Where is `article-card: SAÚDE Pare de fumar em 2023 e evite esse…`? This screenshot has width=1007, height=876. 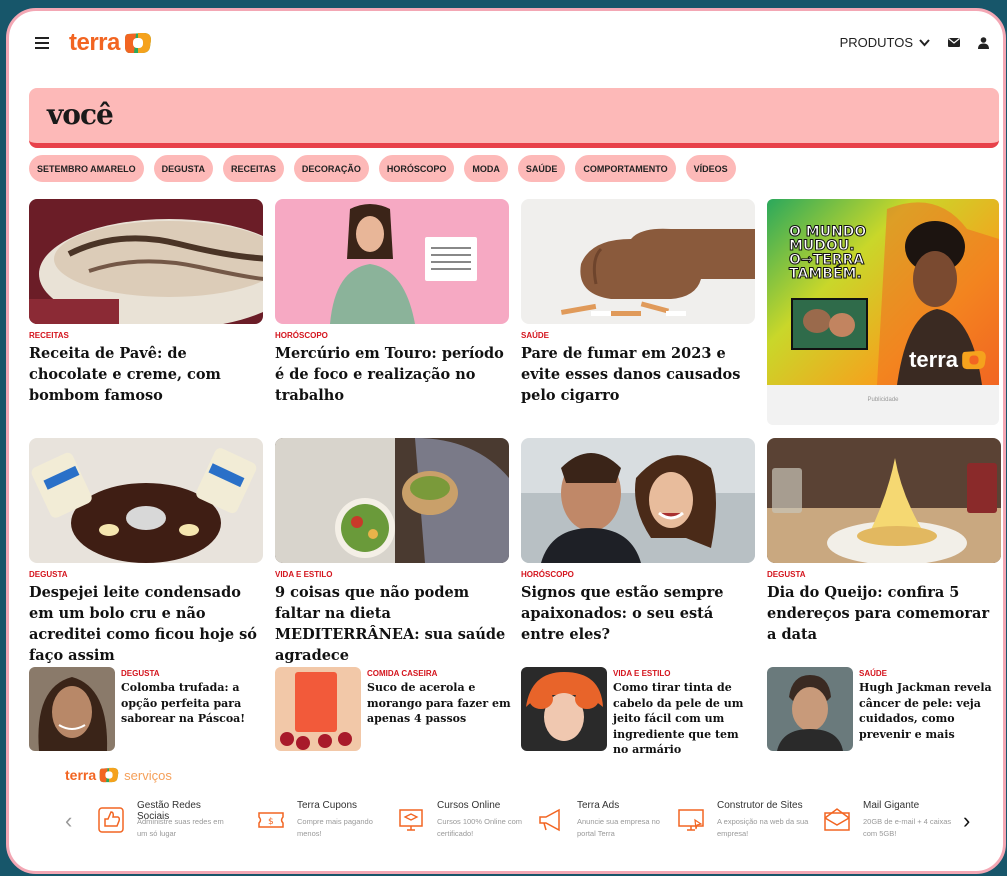
article-card: SAÚDE Pare de fumar em 2023 e evite esse… is located at coordinates (638, 302).